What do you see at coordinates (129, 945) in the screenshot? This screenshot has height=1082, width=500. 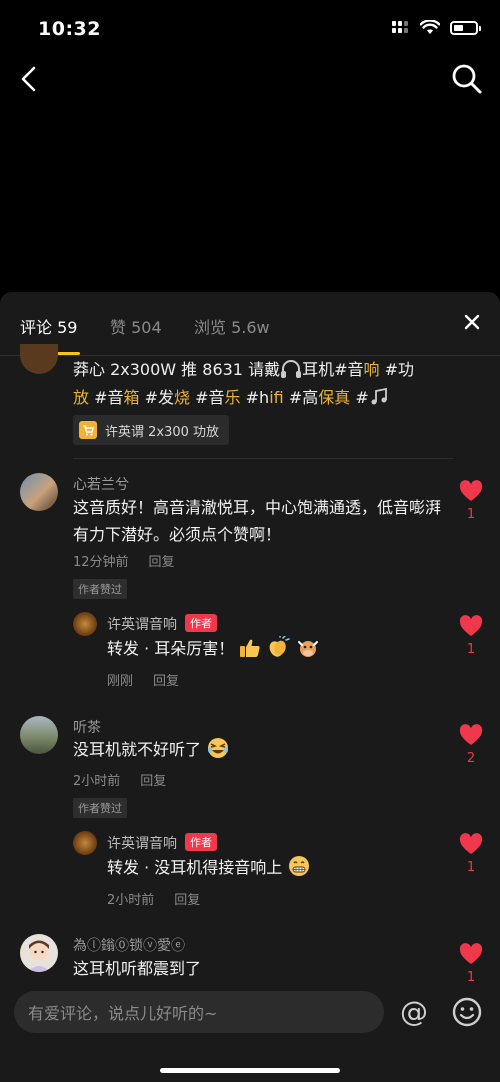 I see `comment-username: 為ⓛ鎓⓪锁ⓥ愛ⓔ` at bounding box center [129, 945].